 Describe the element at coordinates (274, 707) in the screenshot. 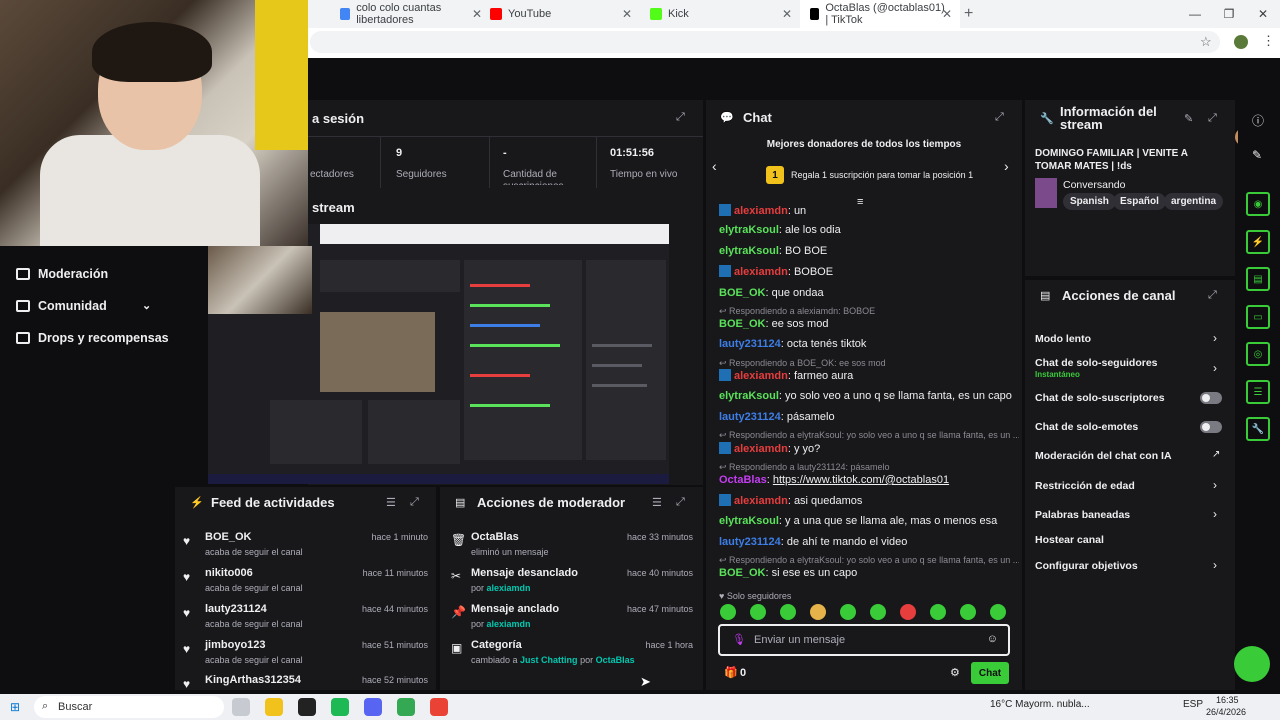

I see `file-explorer-icon` at that location.